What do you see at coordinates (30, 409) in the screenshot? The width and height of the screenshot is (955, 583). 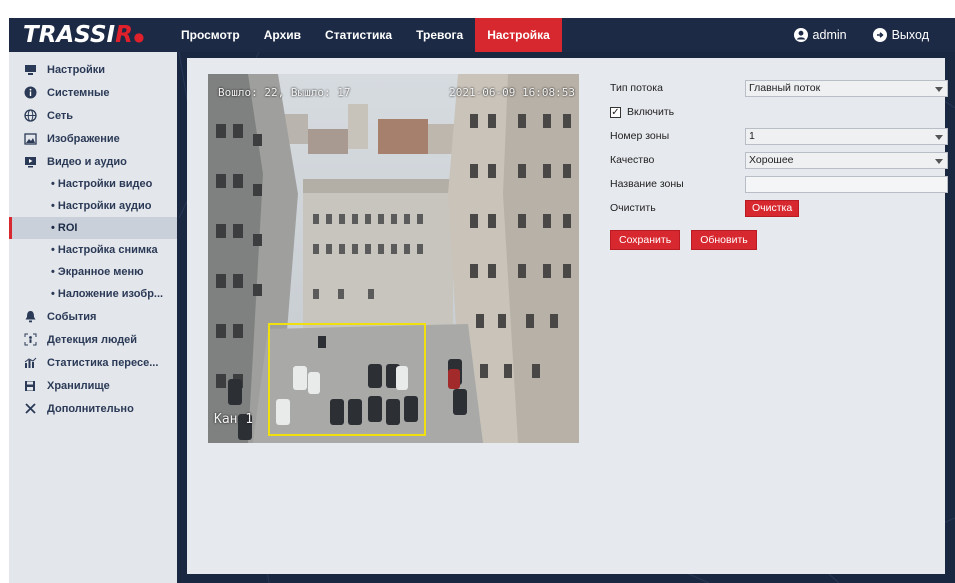 I see `tools-icon` at bounding box center [30, 409].